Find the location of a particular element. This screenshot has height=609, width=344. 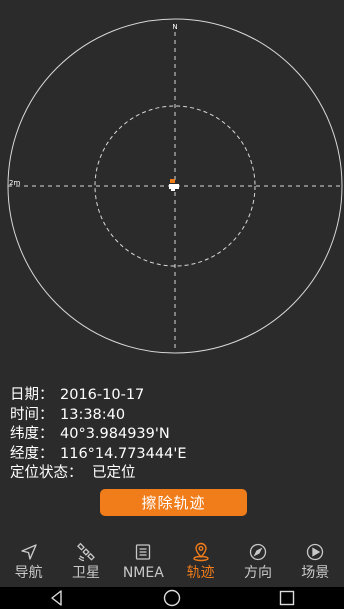

bottom-tab-bar: 导航 卫星 NMEA 轨迹 方向 场景 is located at coordinates (172, 561).